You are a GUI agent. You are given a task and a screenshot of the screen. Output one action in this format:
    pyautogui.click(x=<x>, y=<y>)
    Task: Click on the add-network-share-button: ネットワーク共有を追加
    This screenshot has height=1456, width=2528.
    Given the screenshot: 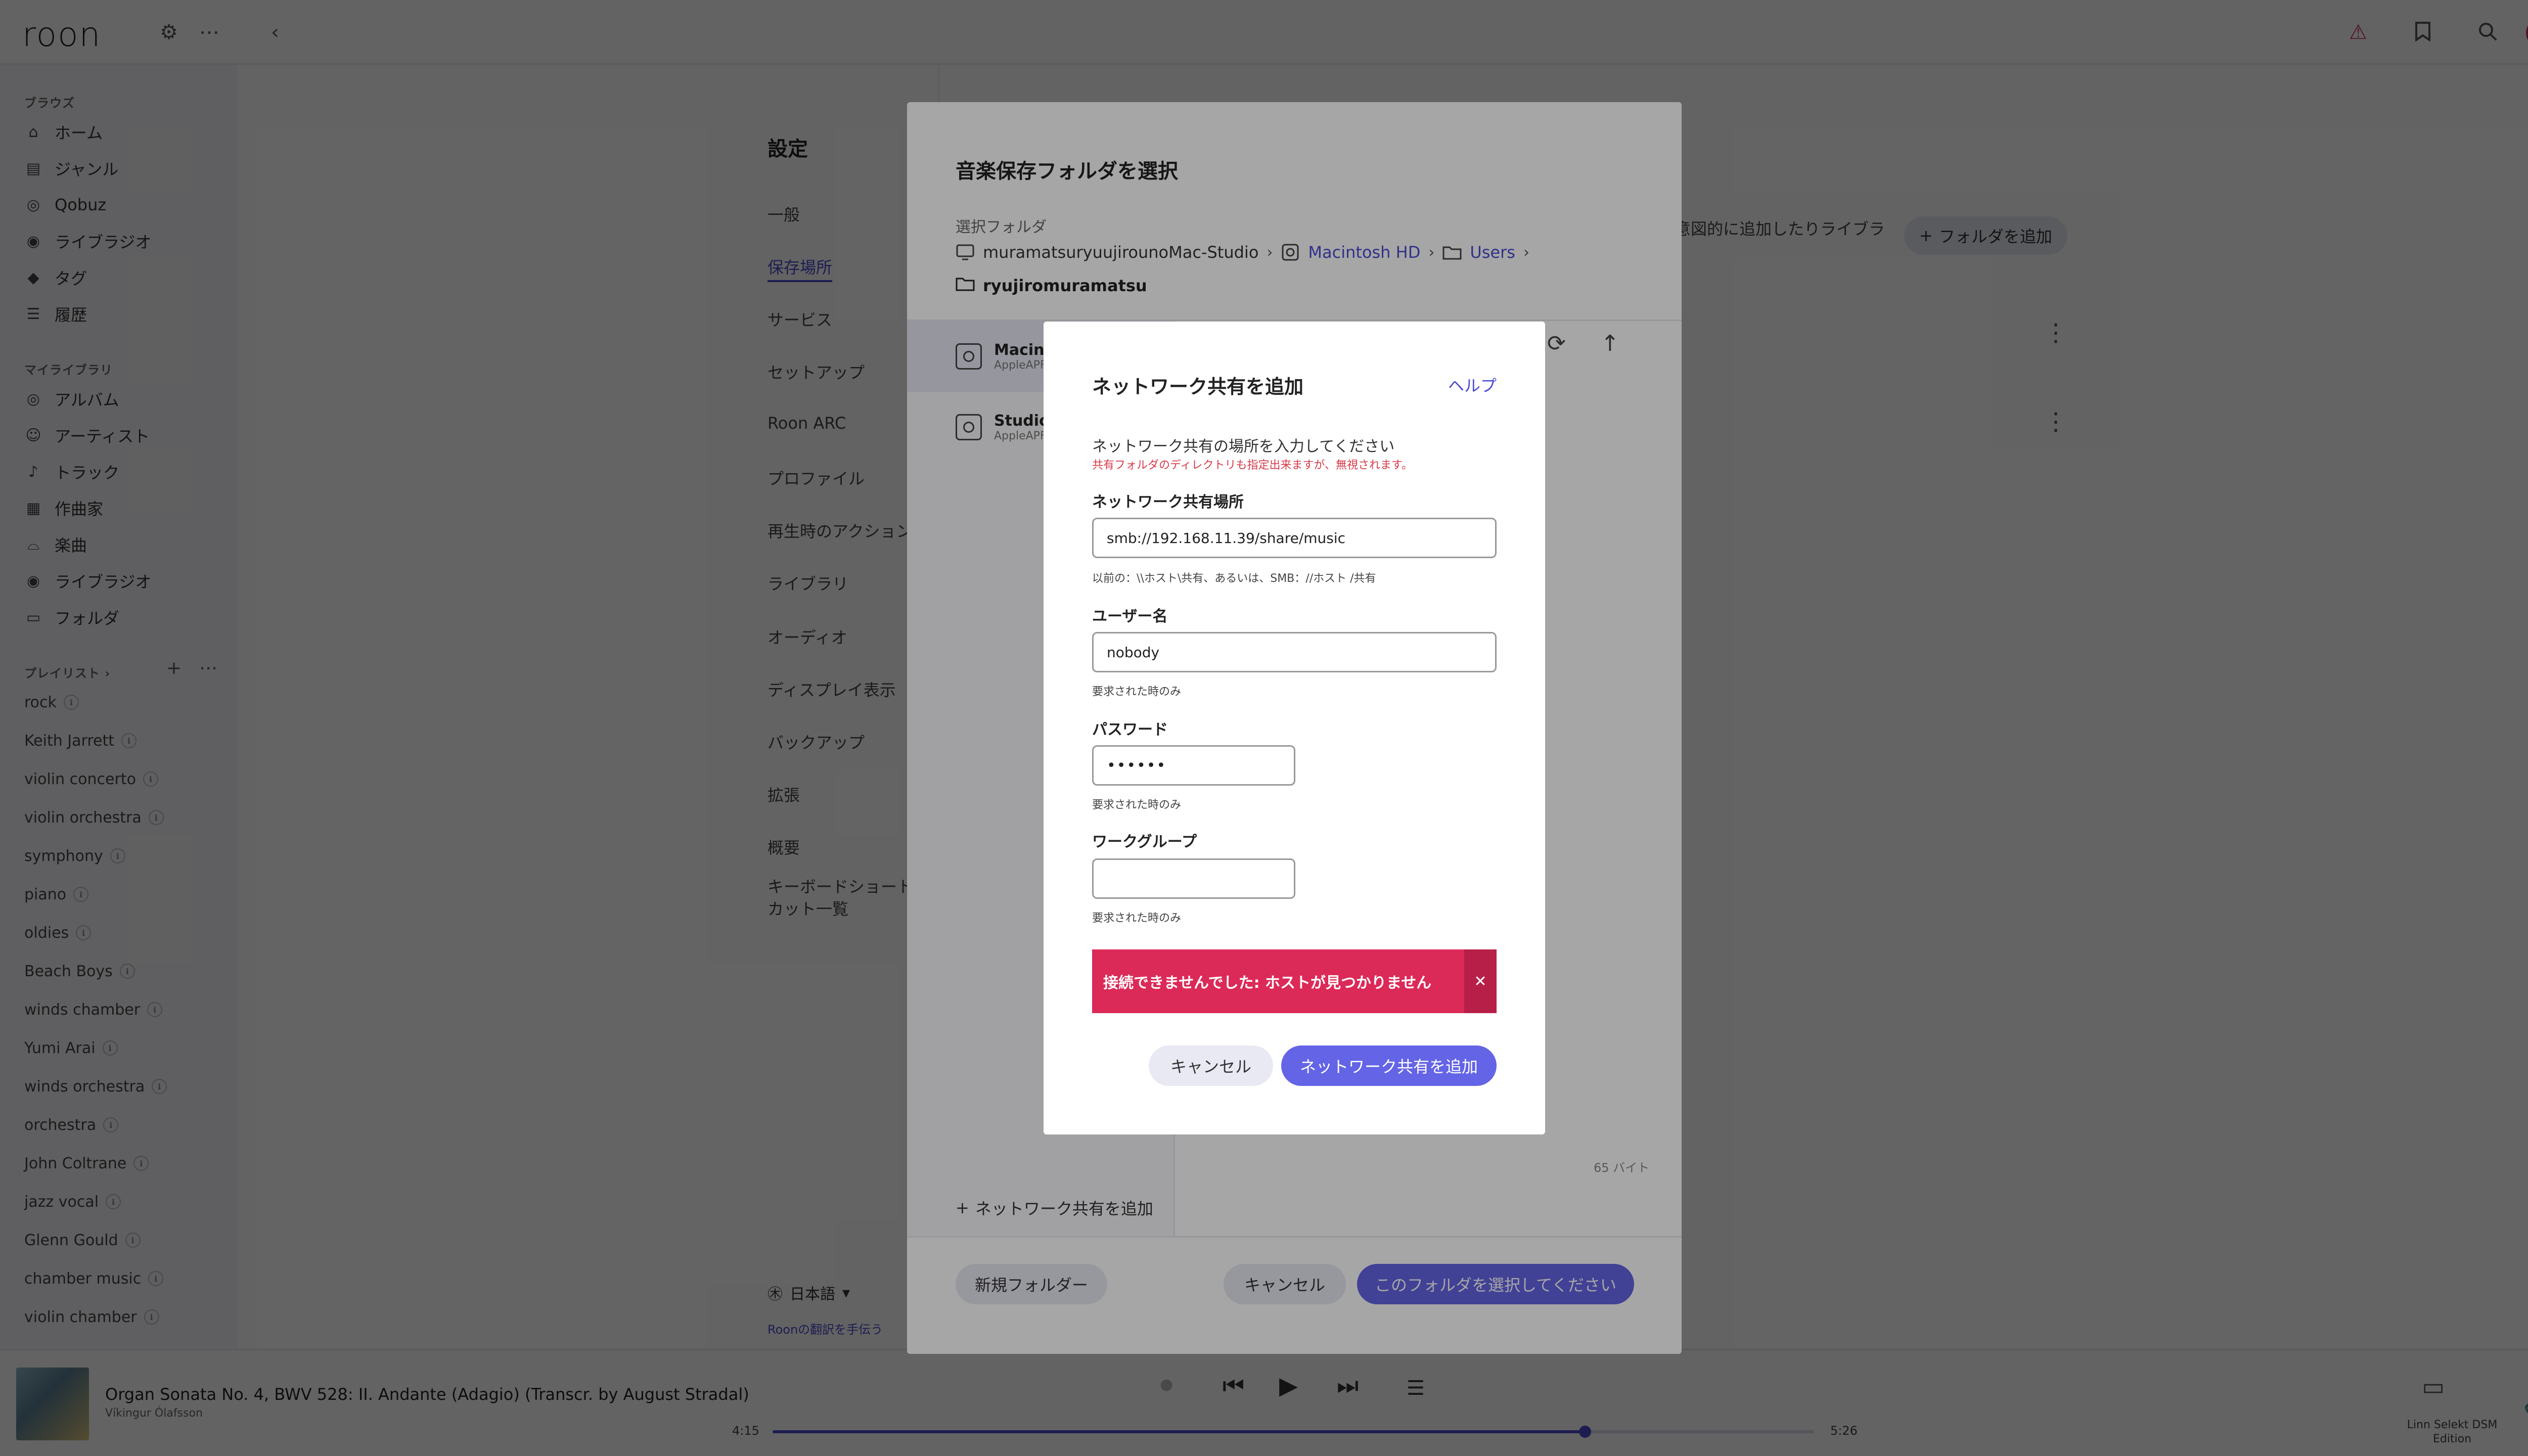 What is the action you would take?
    pyautogui.click(x=1389, y=1065)
    